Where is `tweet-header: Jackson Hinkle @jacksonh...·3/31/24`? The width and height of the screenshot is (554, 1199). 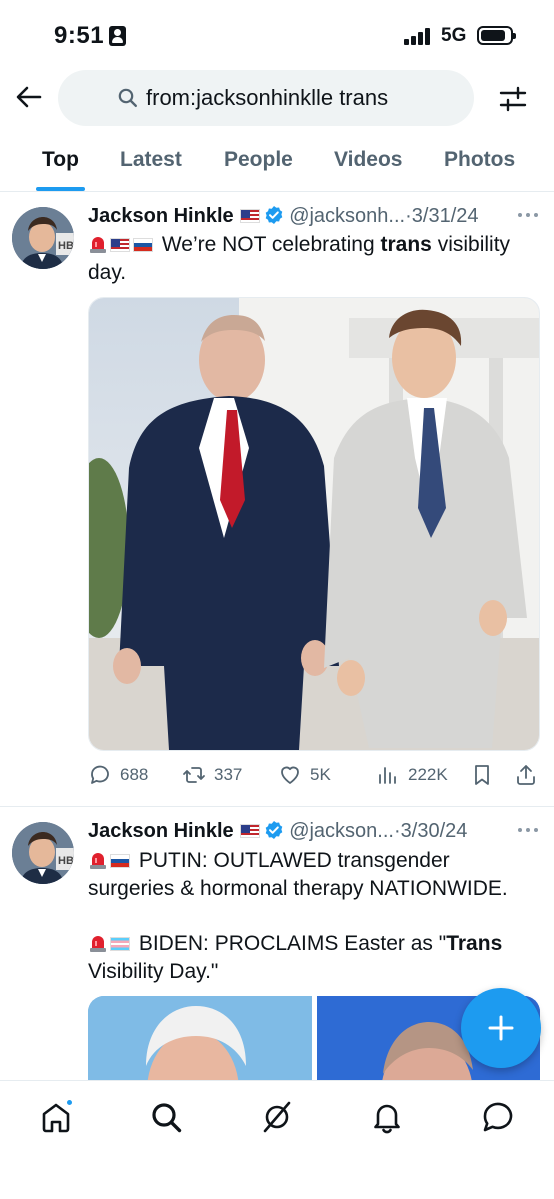 tweet-header: Jackson Hinkle @jacksonh...·3/31/24 is located at coordinates (316, 219).